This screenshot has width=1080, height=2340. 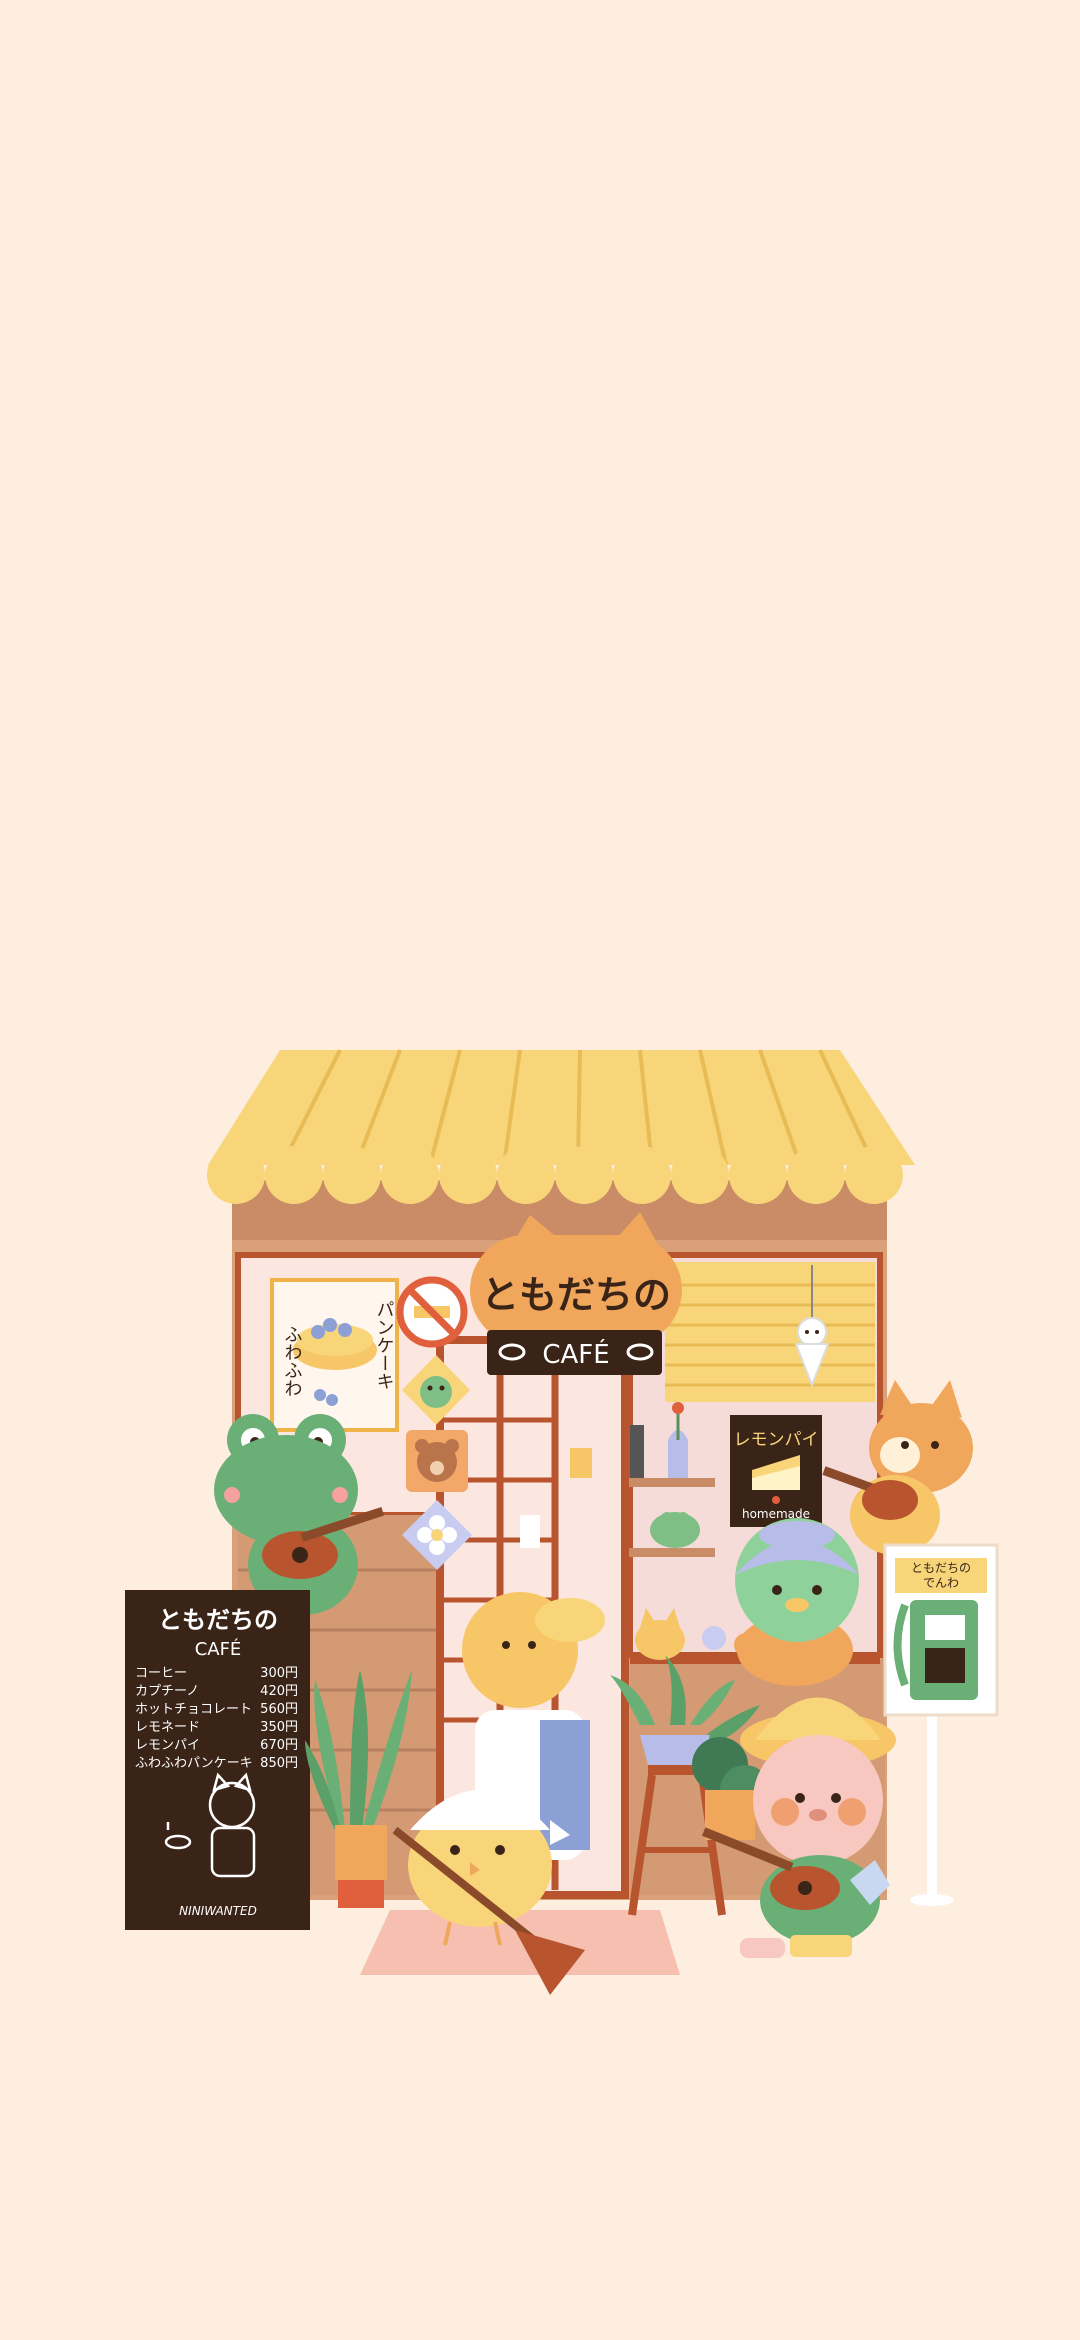 What do you see at coordinates (941, 1583) in the screenshot?
I see `phone-sign-line2: でんわ` at bounding box center [941, 1583].